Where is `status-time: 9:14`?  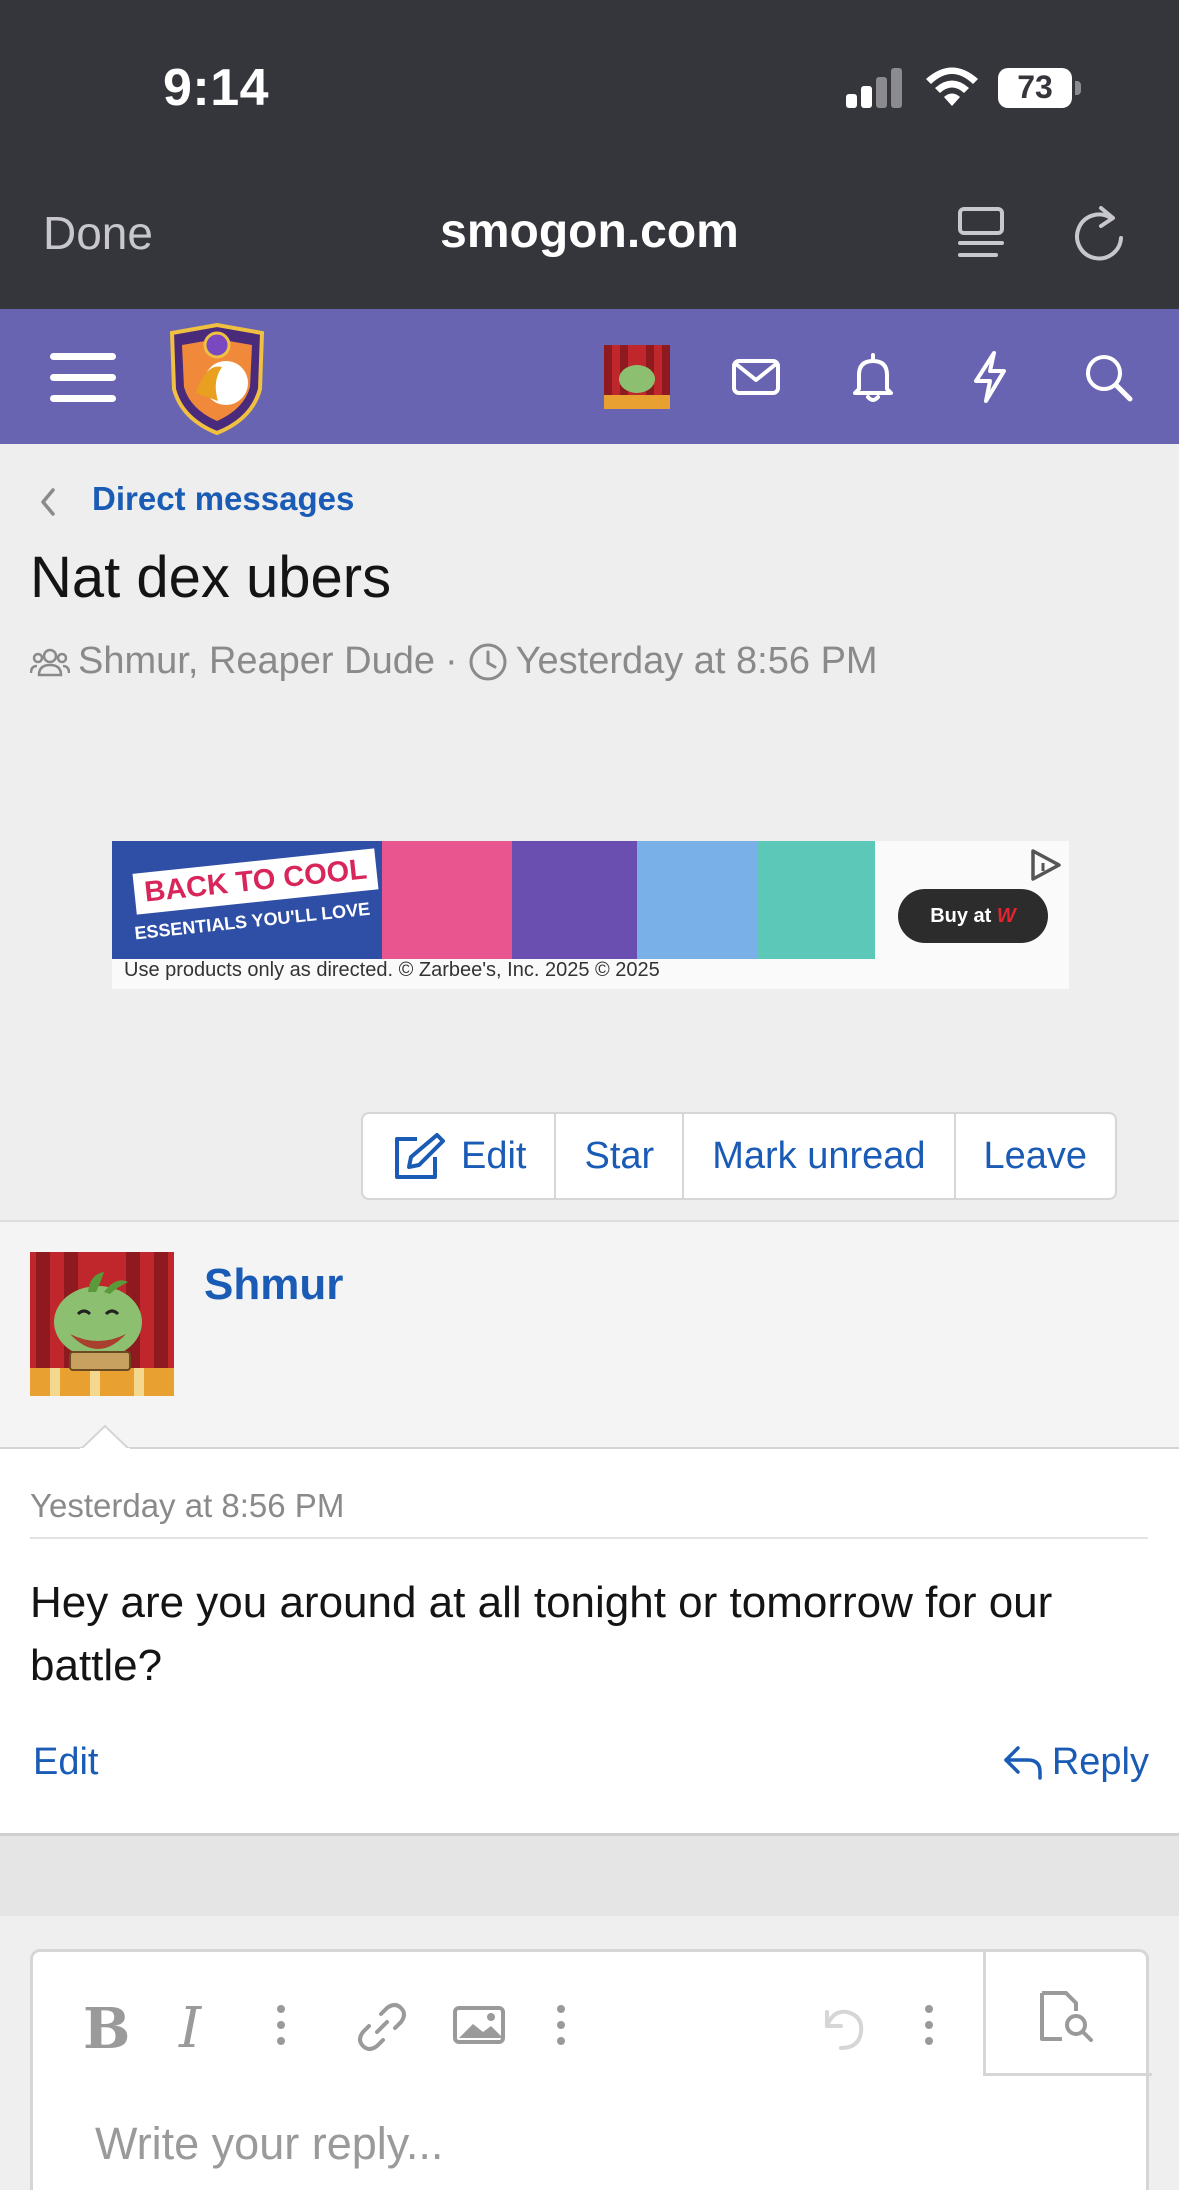 status-time: 9:14 is located at coordinates (216, 88).